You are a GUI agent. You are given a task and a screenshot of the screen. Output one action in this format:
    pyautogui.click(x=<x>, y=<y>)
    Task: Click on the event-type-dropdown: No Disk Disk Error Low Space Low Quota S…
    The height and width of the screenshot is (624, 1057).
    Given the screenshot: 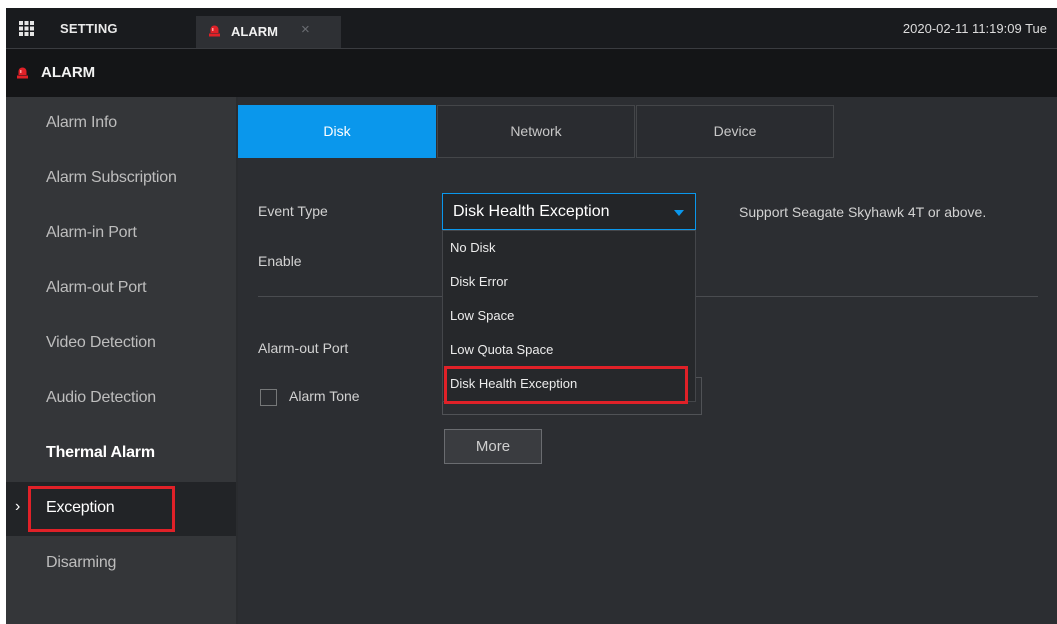 What is the action you would take?
    pyautogui.click(x=569, y=316)
    